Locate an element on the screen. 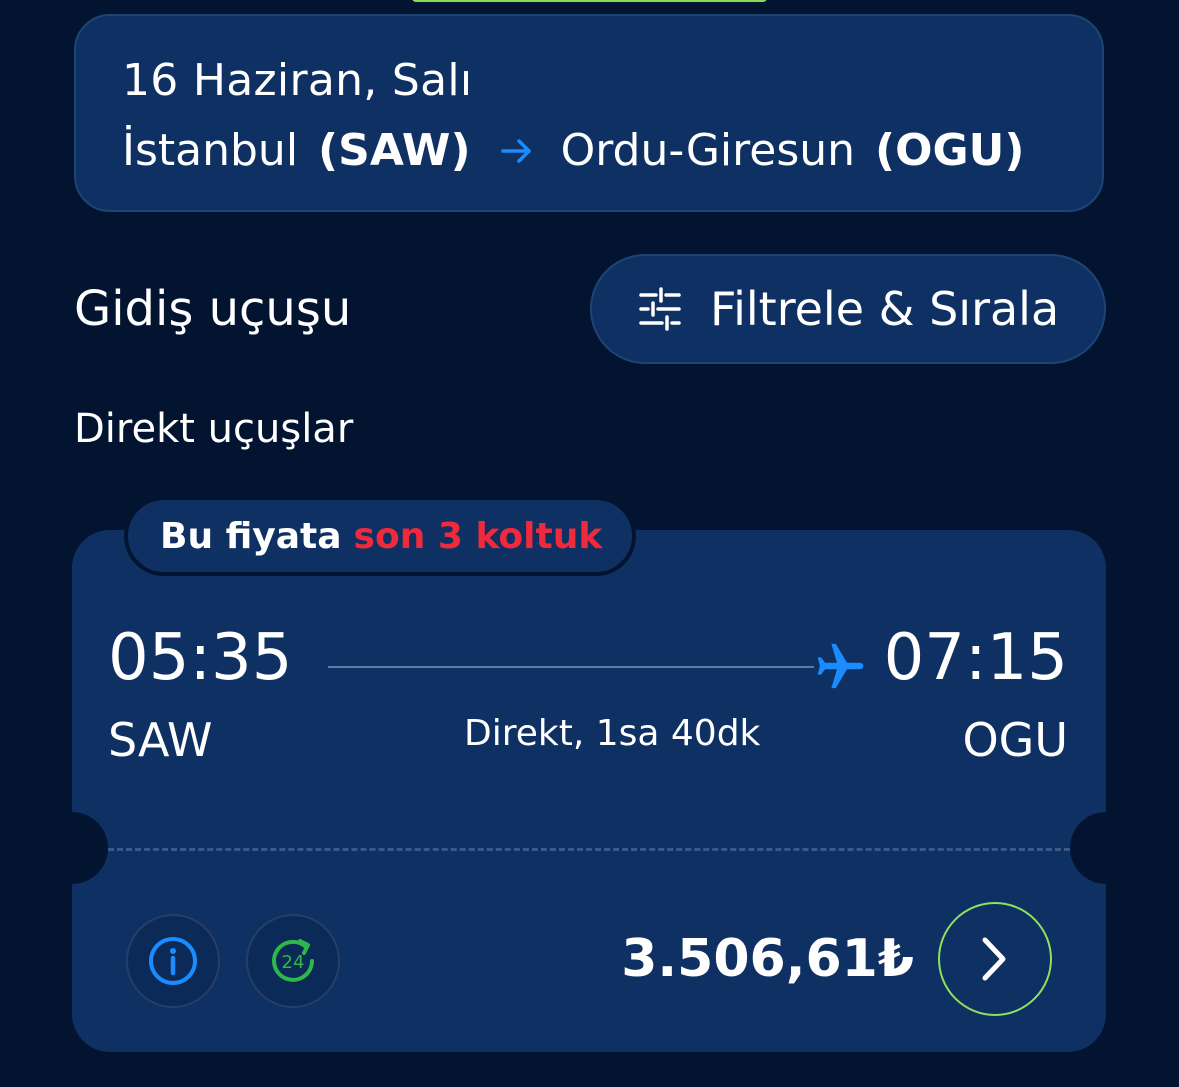 Image resolution: width=1179 pixels, height=1087 pixels. ticket-notch-right is located at coordinates (1106, 848).